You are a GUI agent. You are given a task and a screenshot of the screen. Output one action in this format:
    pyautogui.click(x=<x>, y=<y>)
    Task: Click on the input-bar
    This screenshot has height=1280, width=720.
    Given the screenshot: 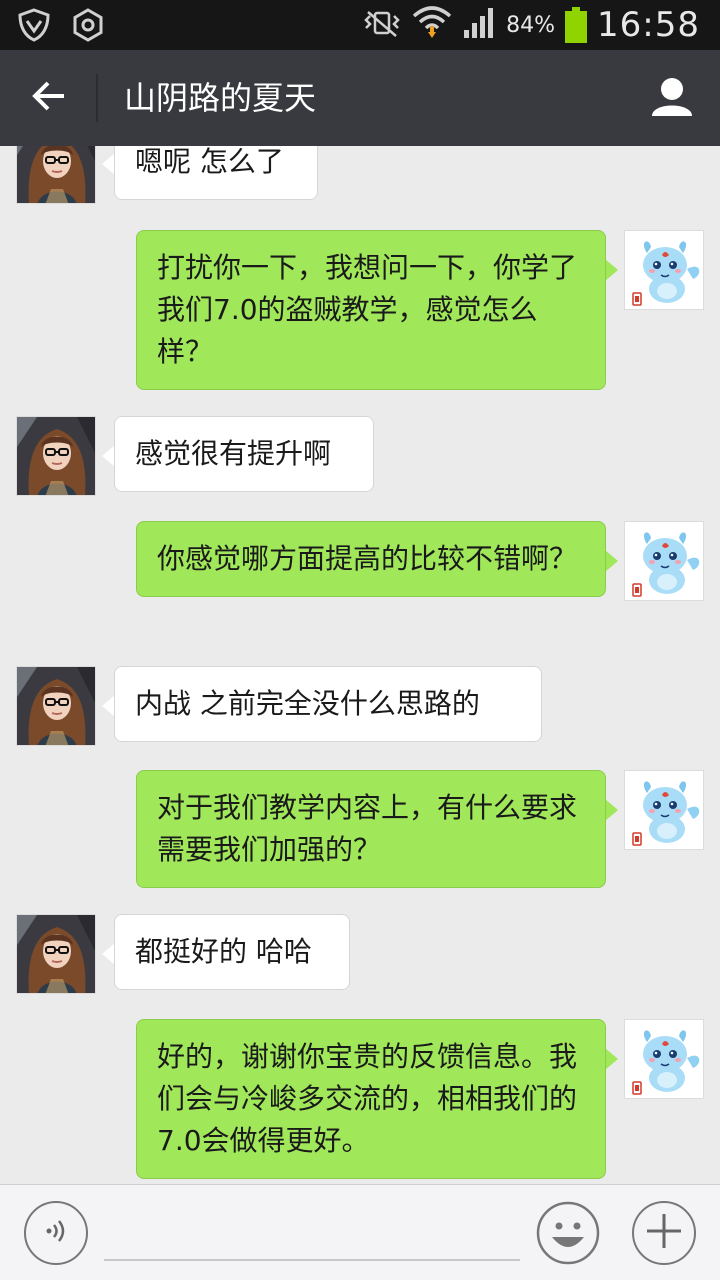 What is the action you would take?
    pyautogui.click(x=360, y=1232)
    